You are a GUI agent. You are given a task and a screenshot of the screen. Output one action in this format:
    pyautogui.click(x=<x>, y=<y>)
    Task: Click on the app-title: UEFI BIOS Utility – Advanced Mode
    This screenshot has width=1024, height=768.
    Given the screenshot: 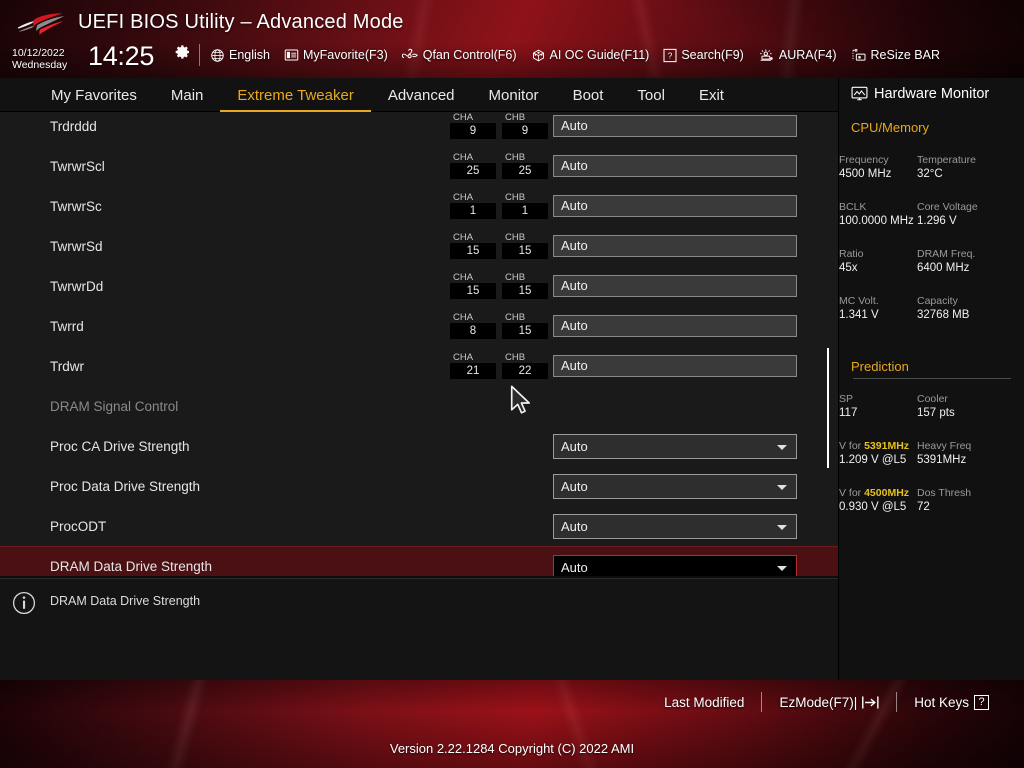 What is the action you would take?
    pyautogui.click(x=241, y=22)
    